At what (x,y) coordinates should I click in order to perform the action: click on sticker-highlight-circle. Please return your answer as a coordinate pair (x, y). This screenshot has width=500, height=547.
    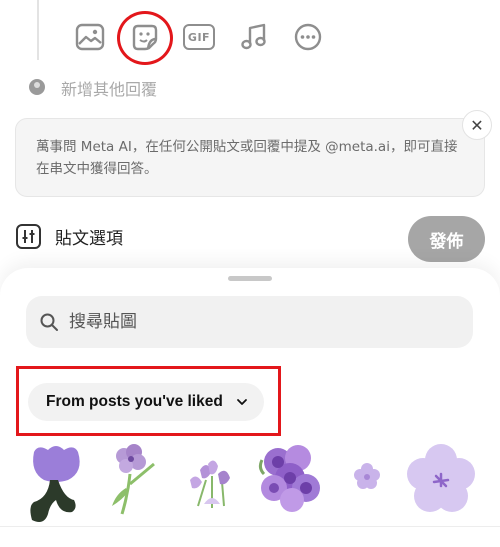
    Looking at the image, I should click on (145, 38).